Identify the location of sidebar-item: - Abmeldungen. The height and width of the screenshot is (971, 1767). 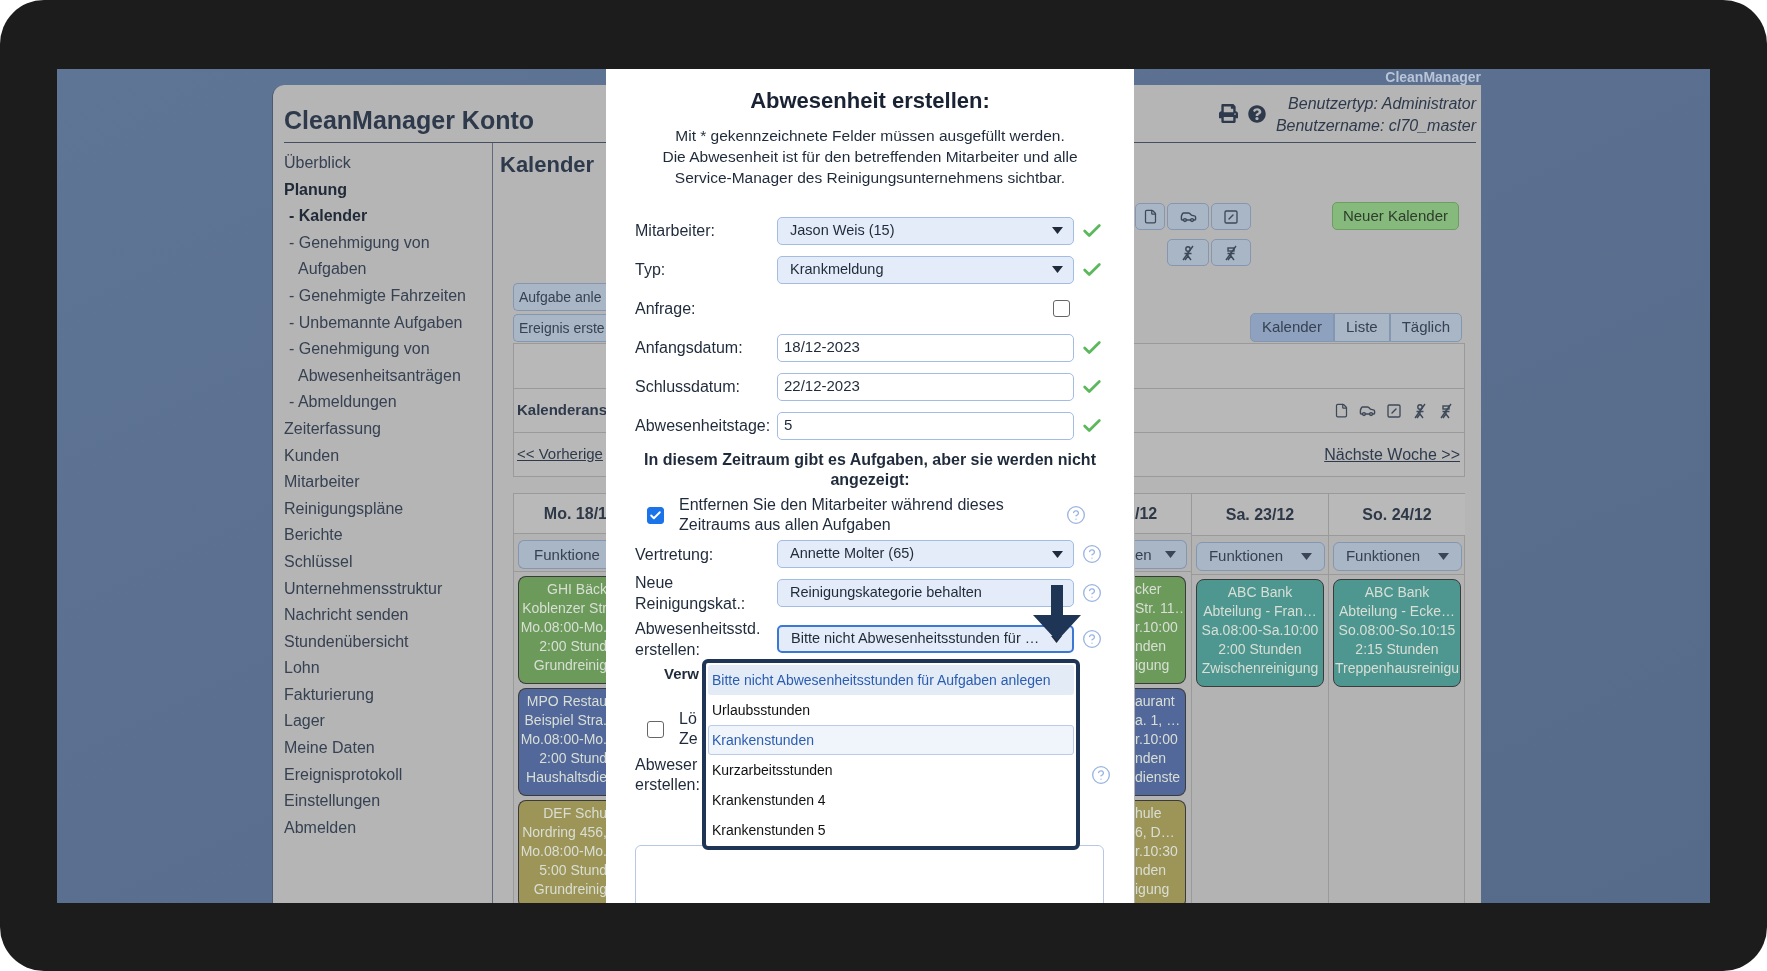
(384, 402).